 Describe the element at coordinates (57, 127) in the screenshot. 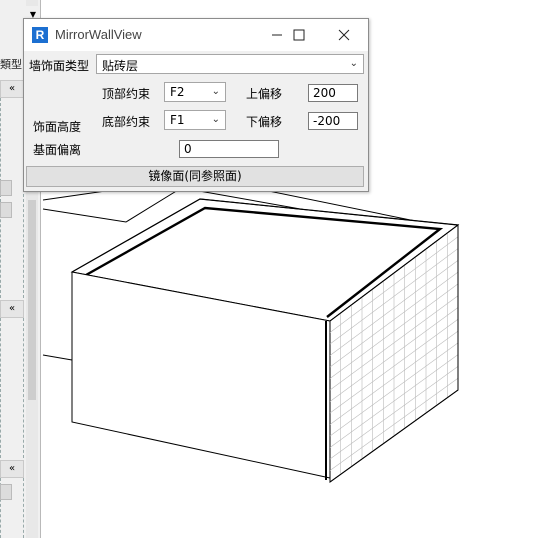

I see `face-height-label: 饰面高度` at that location.